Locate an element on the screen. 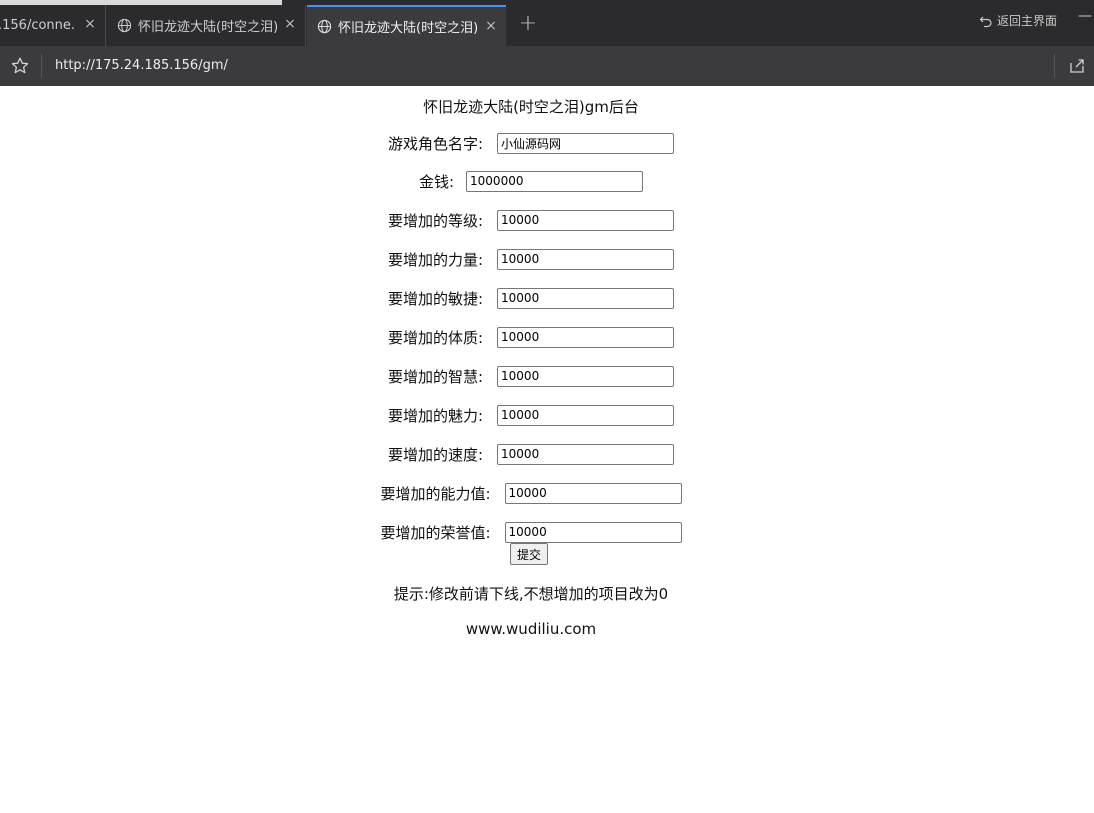 This screenshot has height=813, width=1094. field-label: 要增加的能力值: is located at coordinates (435, 493).